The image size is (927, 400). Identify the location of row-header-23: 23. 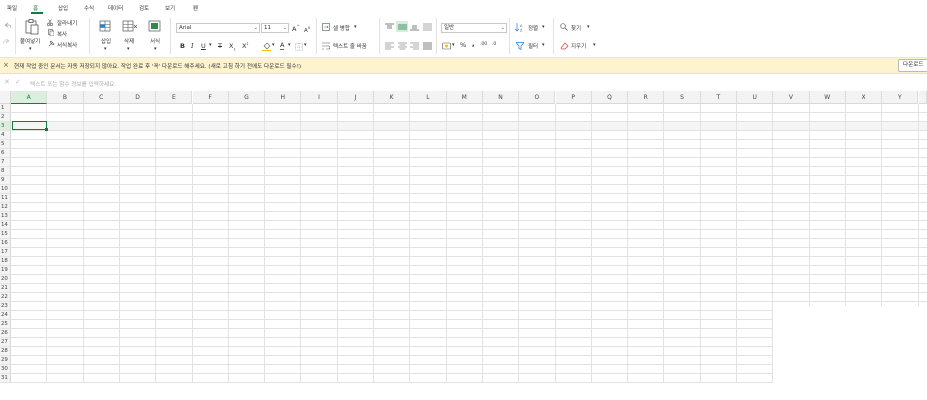
(5, 306).